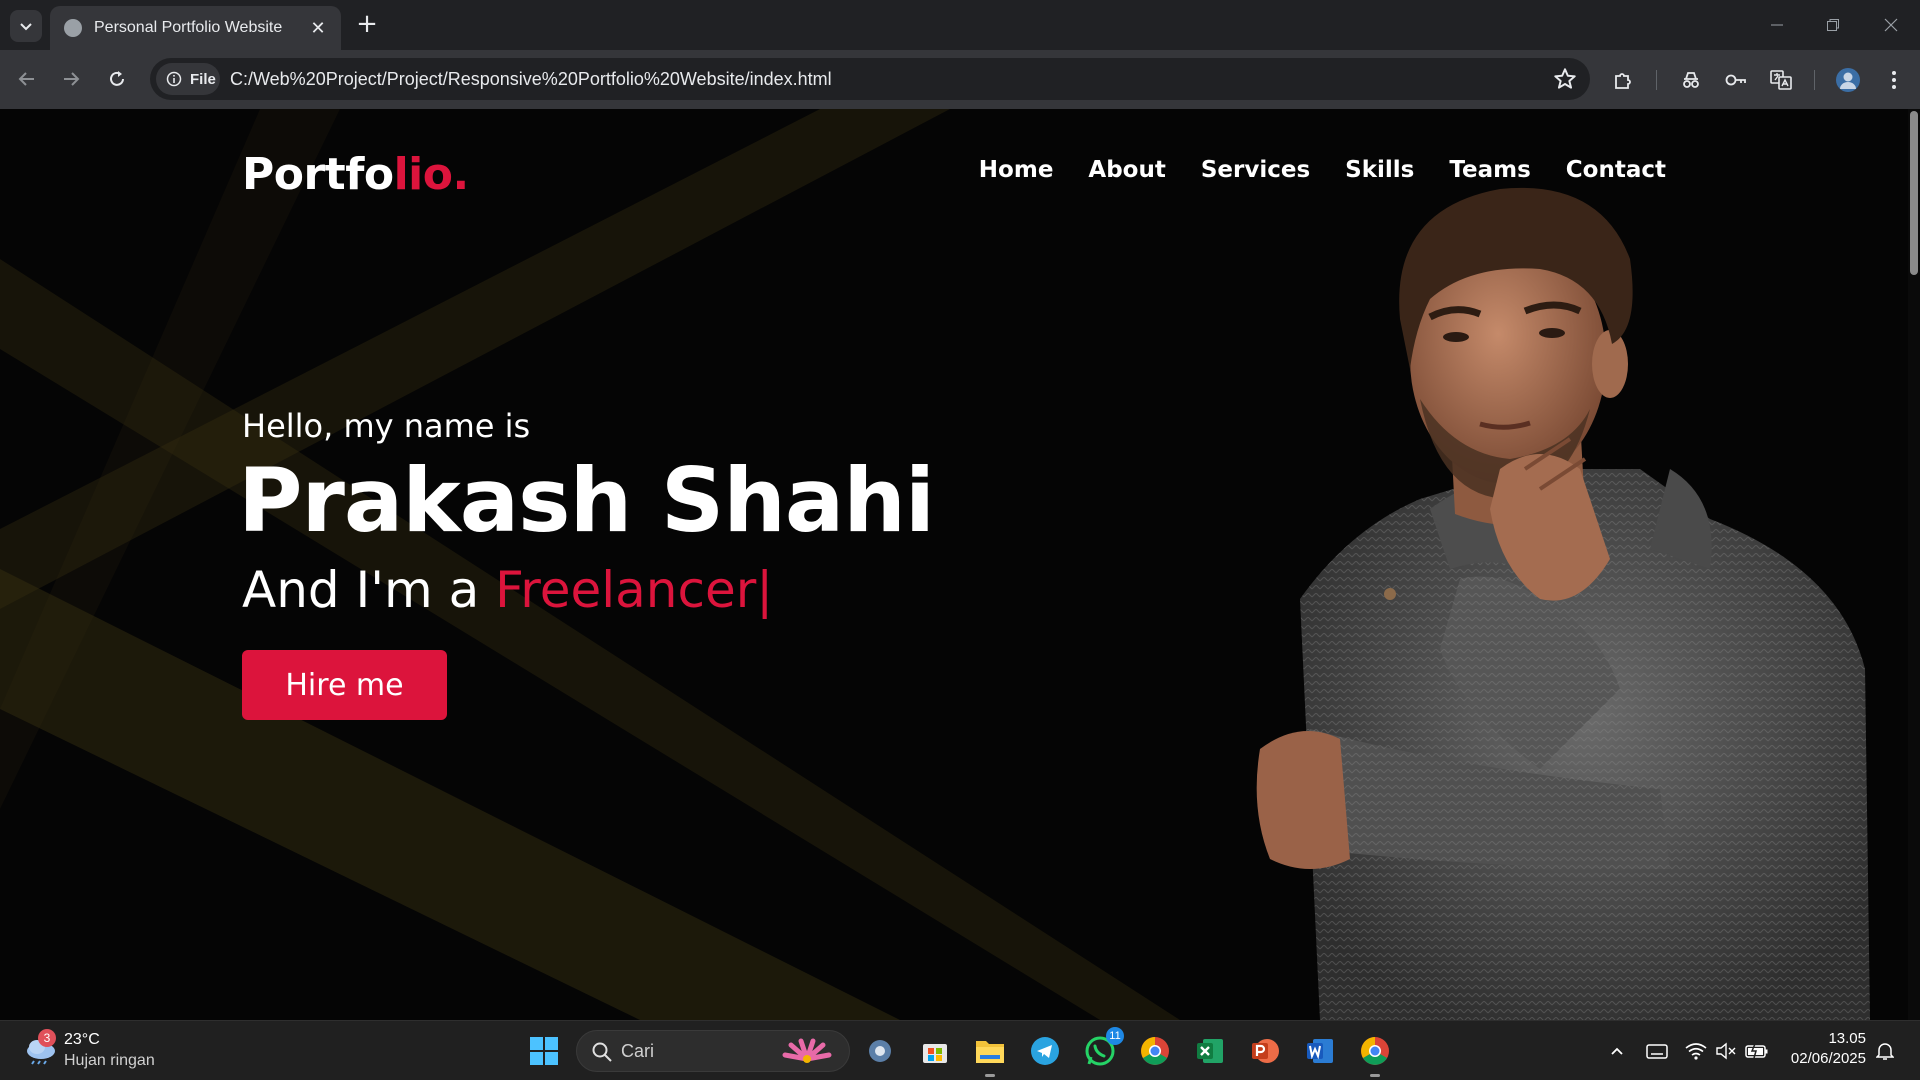  I want to click on reload-icon, so click(117, 78).